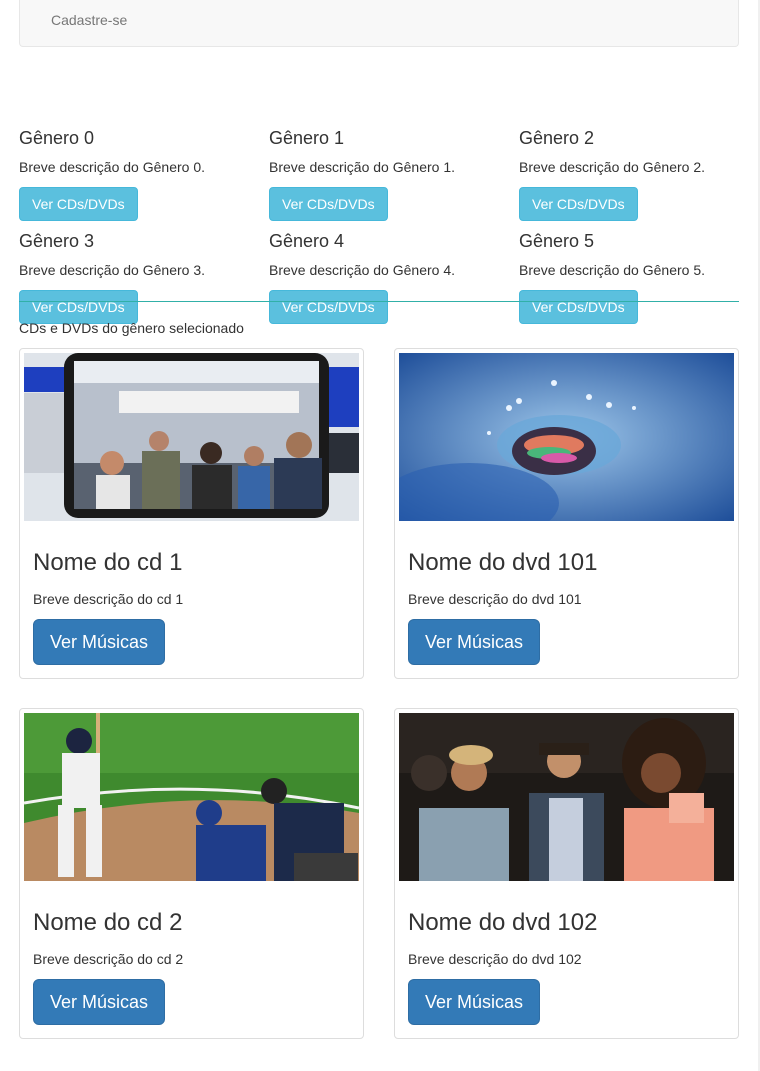 Image resolution: width=760 pixels, height=1071 pixels. What do you see at coordinates (612, 167) in the screenshot?
I see `genre-description: Breve descrição do Gênero 2.` at bounding box center [612, 167].